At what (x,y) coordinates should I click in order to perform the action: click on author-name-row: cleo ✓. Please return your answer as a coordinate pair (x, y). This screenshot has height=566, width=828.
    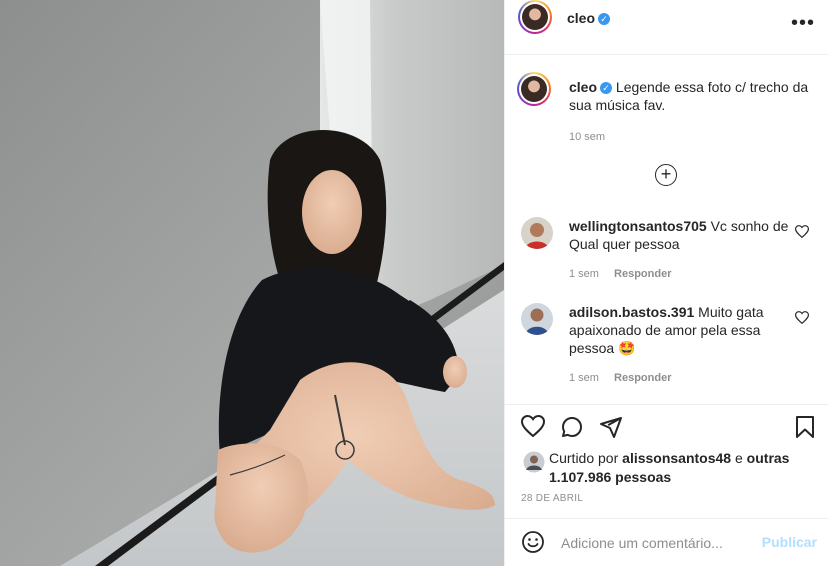
    Looking at the image, I should click on (589, 19).